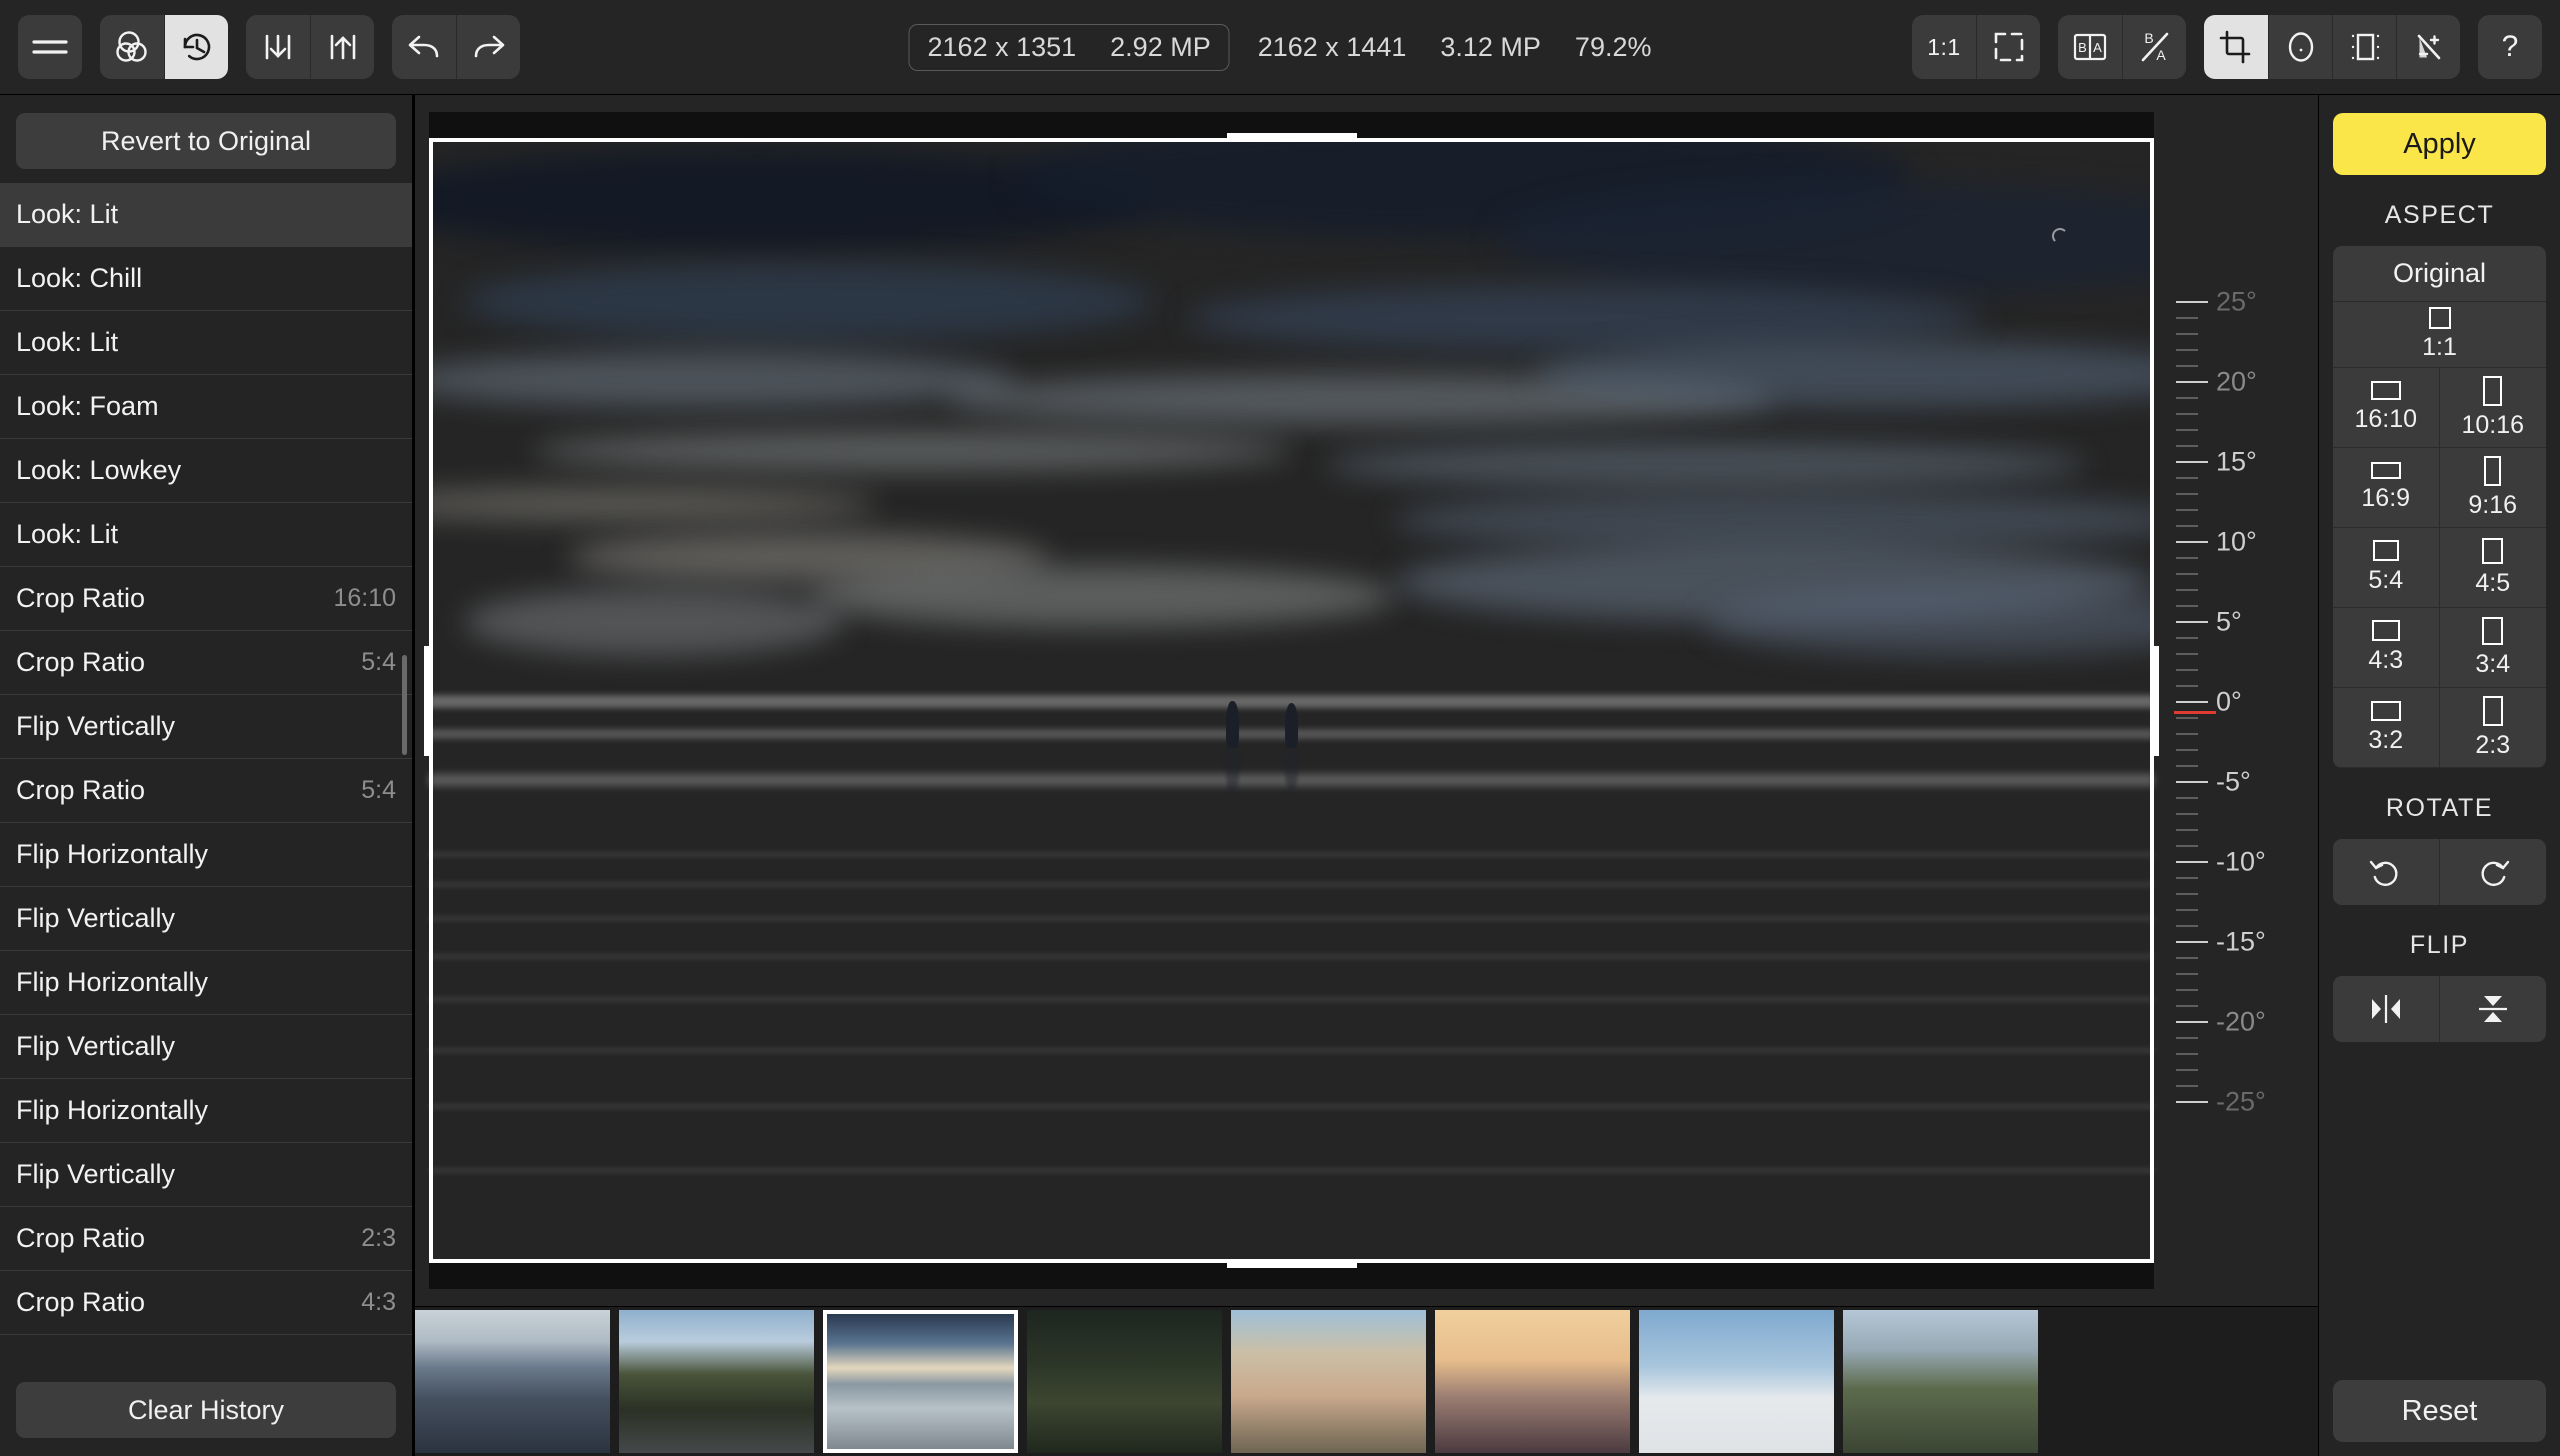  I want to click on flip-horizontal-icon, so click(2386, 1009).